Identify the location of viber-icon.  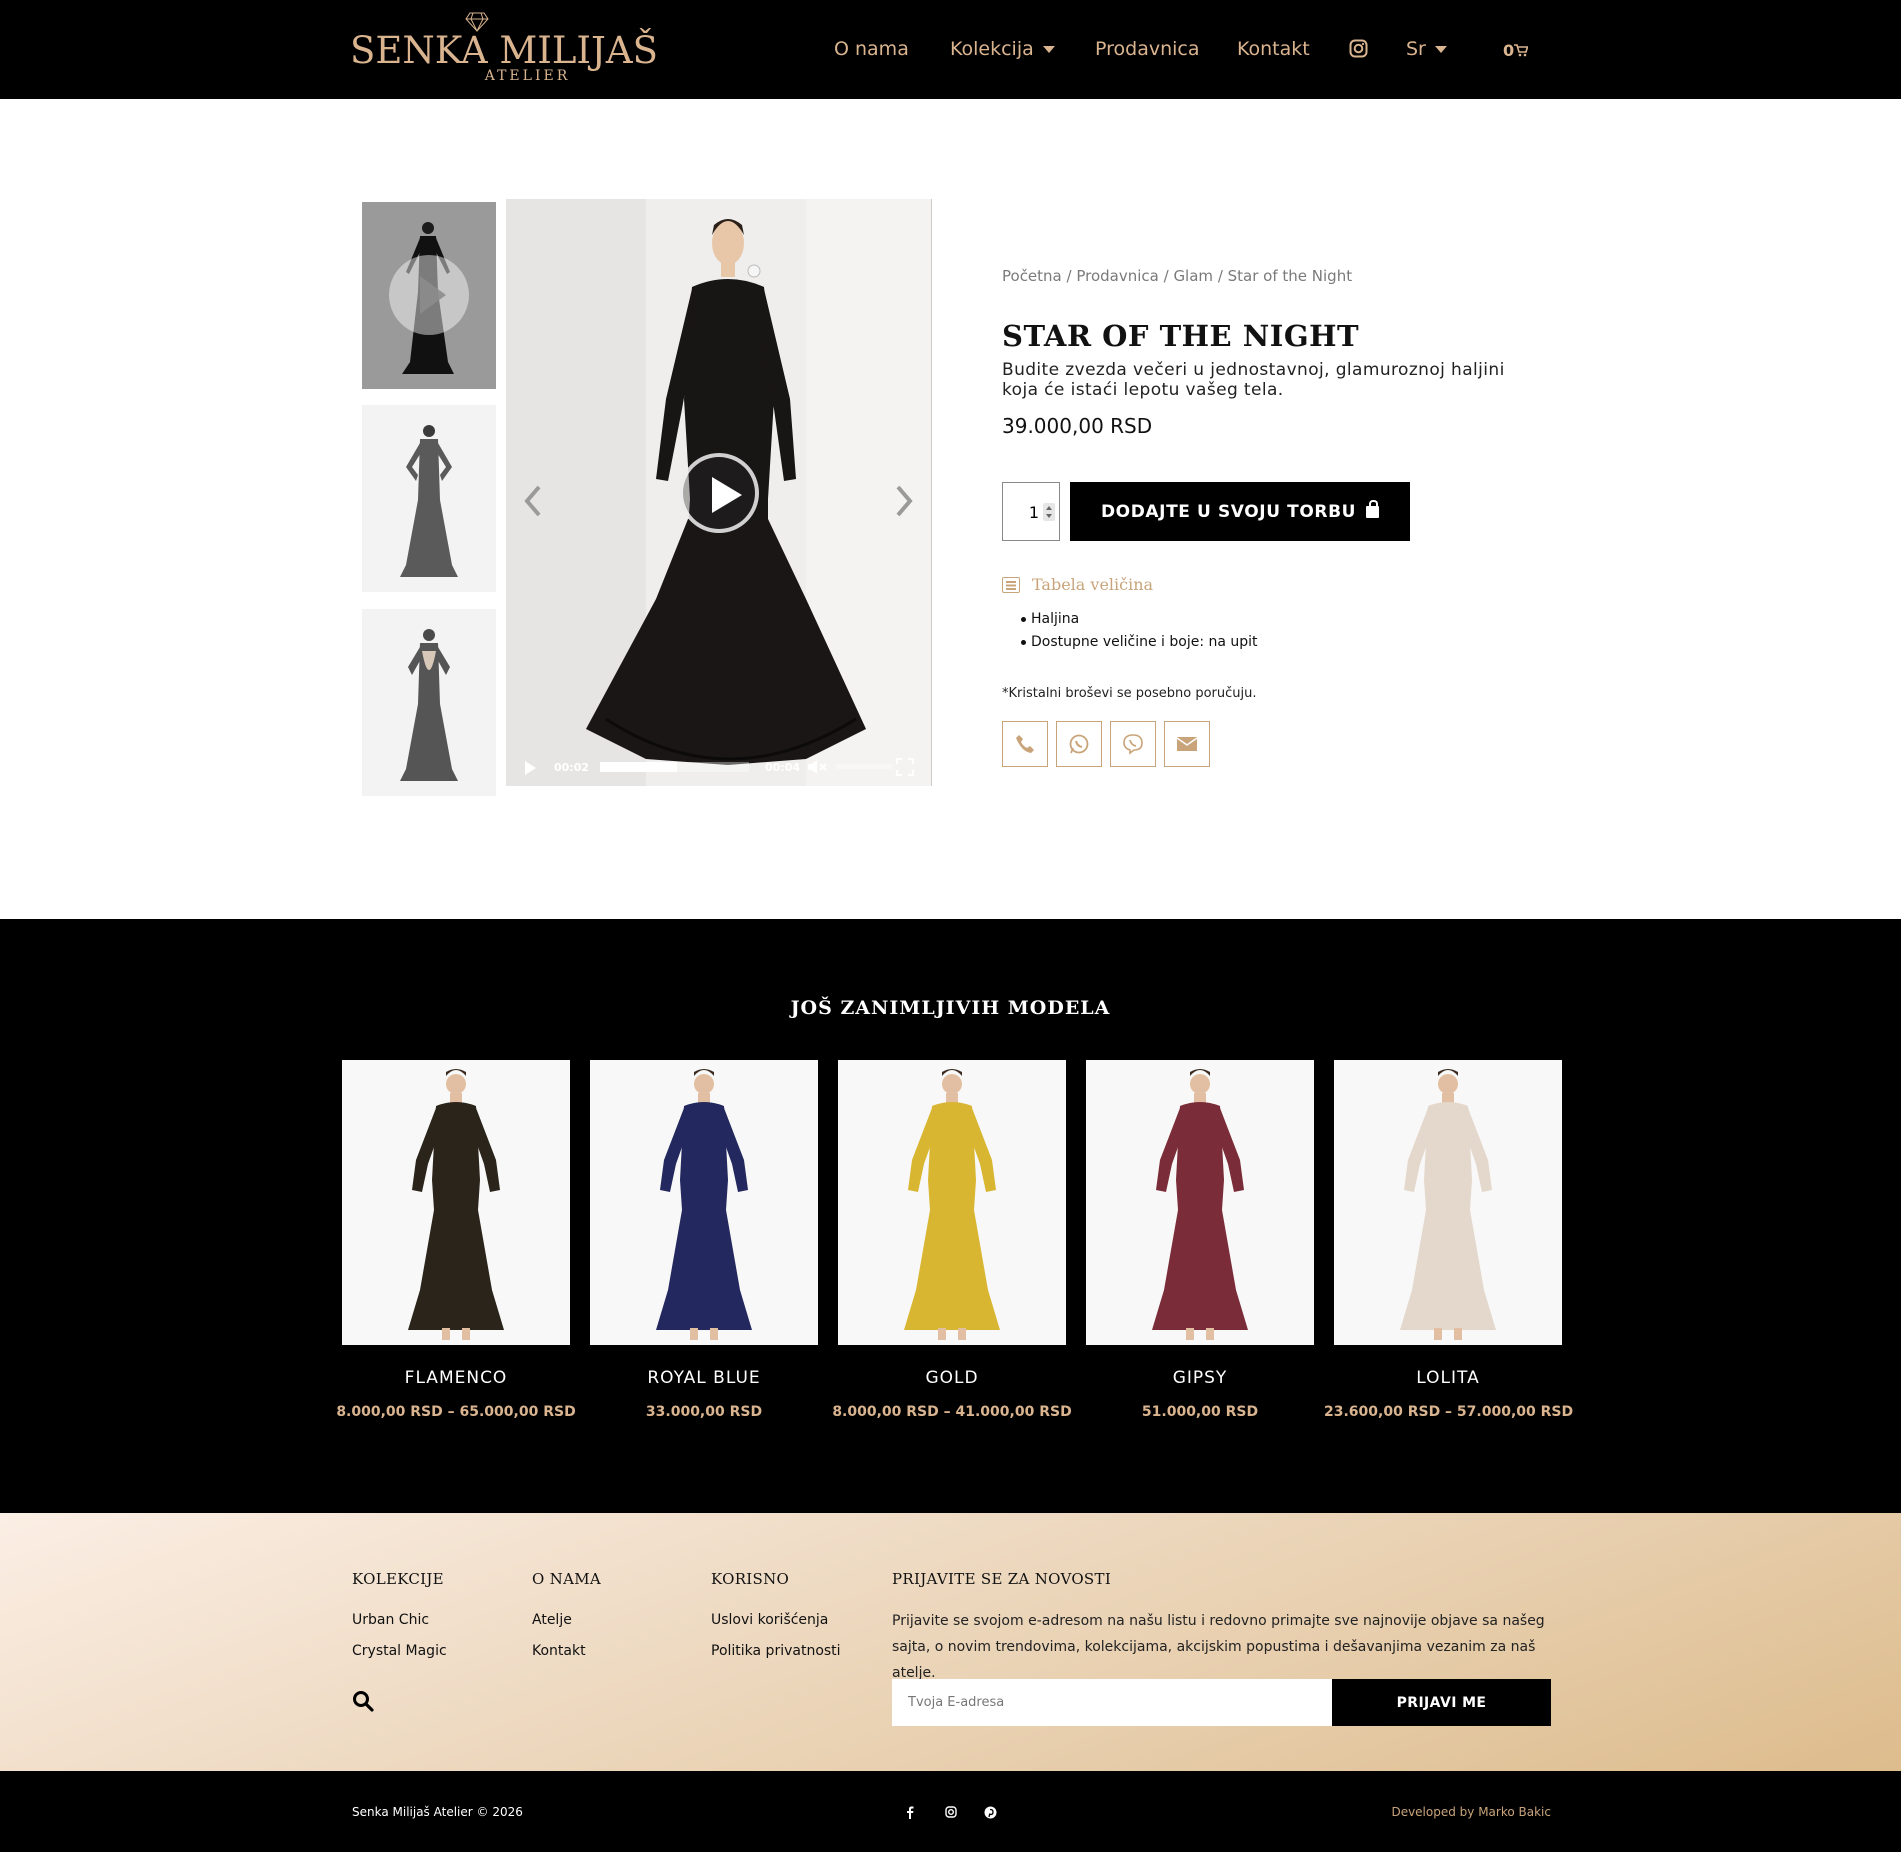
(1133, 744).